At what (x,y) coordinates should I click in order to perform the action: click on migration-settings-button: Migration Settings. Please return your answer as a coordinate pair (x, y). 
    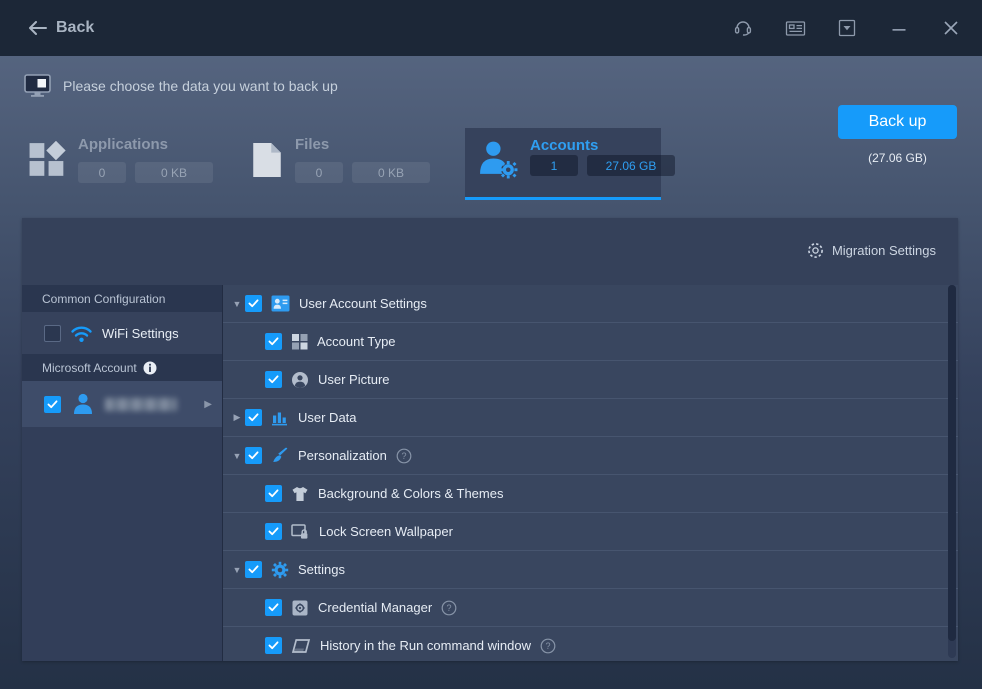
    Looking at the image, I should click on (871, 250).